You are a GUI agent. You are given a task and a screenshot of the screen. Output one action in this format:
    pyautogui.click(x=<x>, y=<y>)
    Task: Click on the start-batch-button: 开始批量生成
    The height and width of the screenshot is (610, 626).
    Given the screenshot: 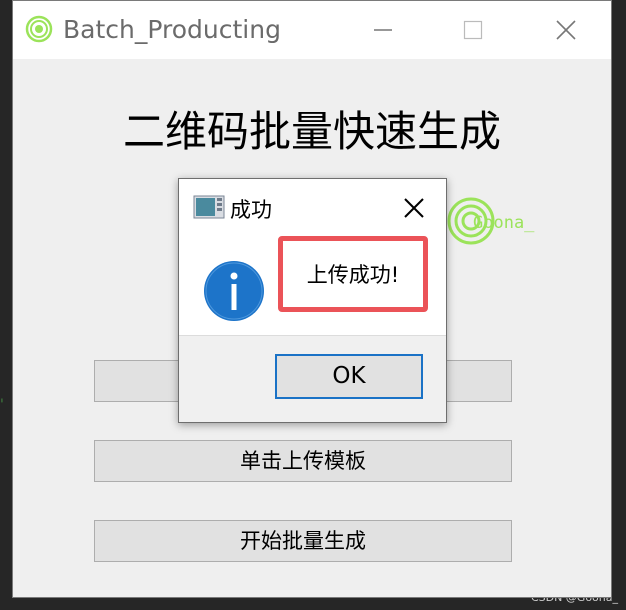 What is the action you would take?
    pyautogui.click(x=303, y=541)
    